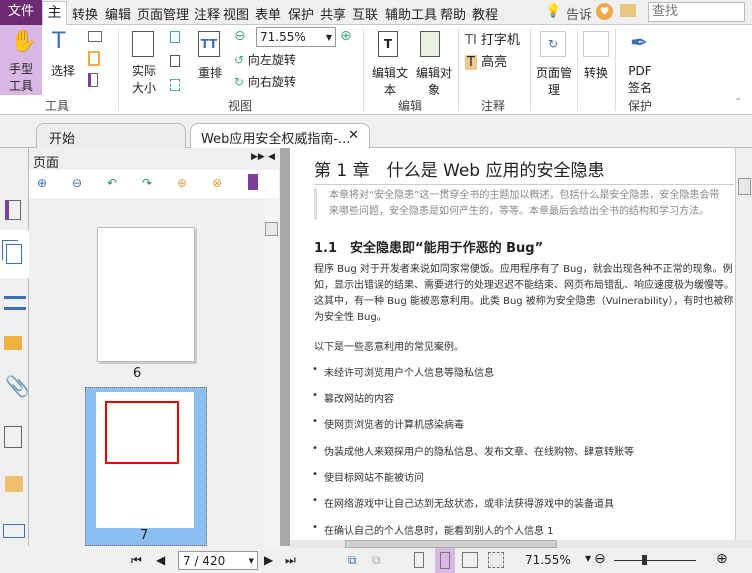  What do you see at coordinates (588, 558) in the screenshot?
I see `zoom-dropdown-icon: ▼` at bounding box center [588, 558].